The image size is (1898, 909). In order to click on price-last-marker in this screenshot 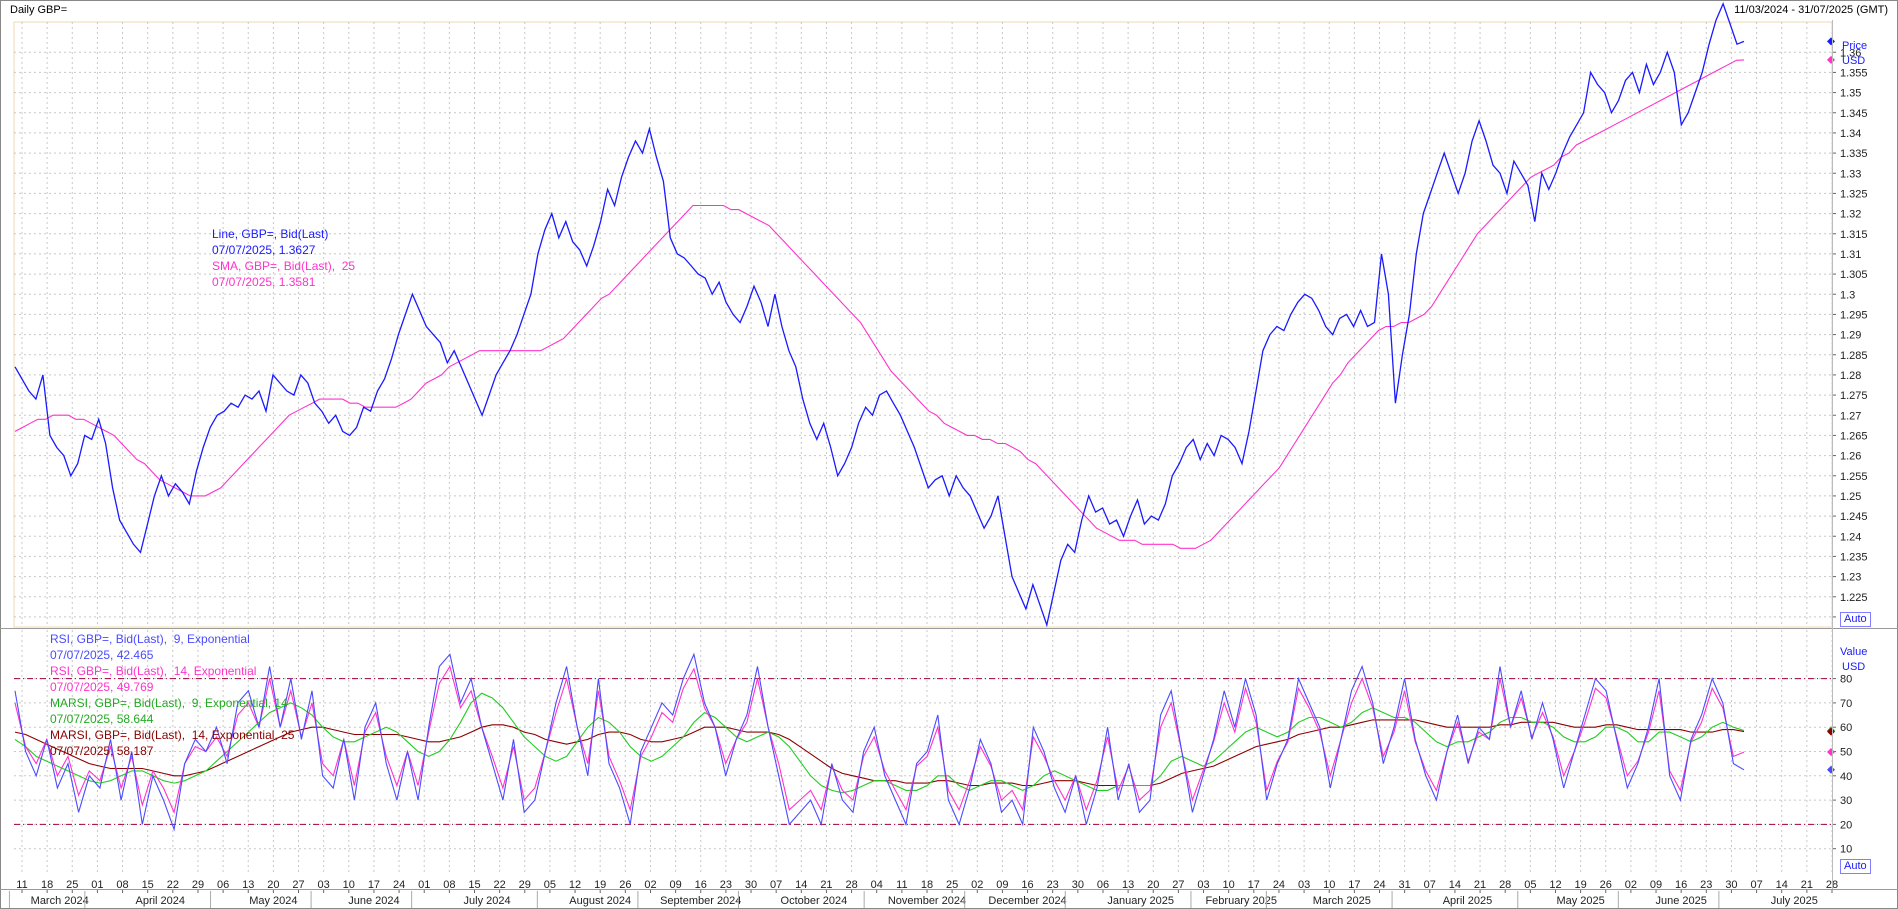, I will do `click(1831, 41)`.